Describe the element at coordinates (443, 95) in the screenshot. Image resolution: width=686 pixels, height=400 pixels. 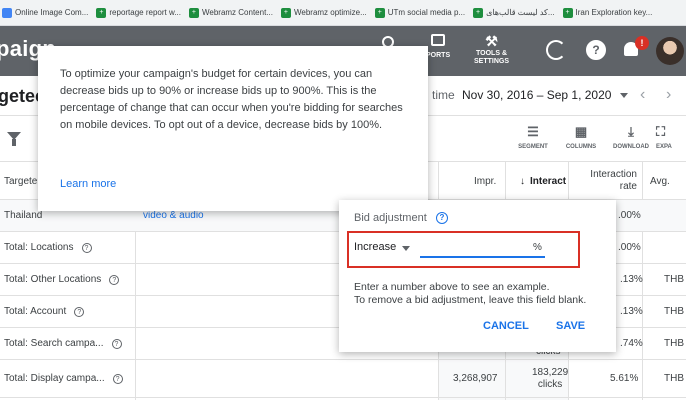
I see `time-label: time` at that location.